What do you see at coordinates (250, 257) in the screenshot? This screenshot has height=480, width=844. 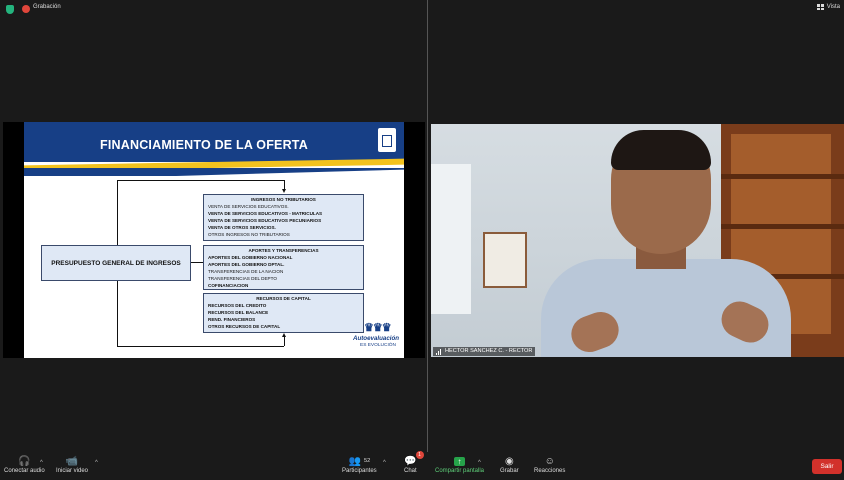 I see `box-item: APORTES DEL GOBIERNO NACIONAL` at bounding box center [250, 257].